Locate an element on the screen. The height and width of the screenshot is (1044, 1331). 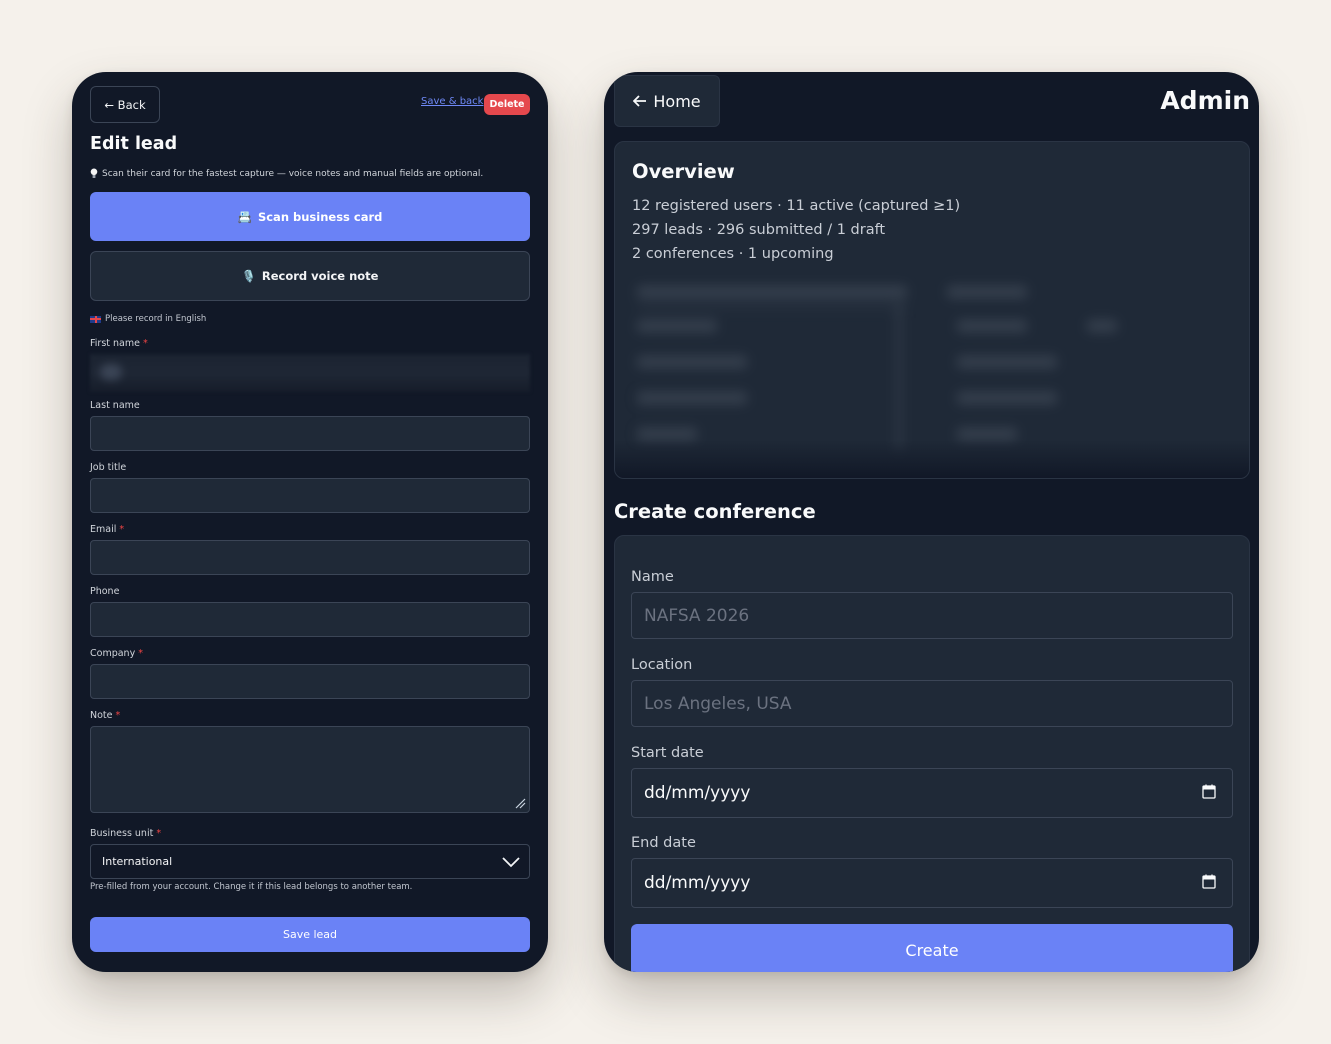
name-label: Name is located at coordinates (652, 577).